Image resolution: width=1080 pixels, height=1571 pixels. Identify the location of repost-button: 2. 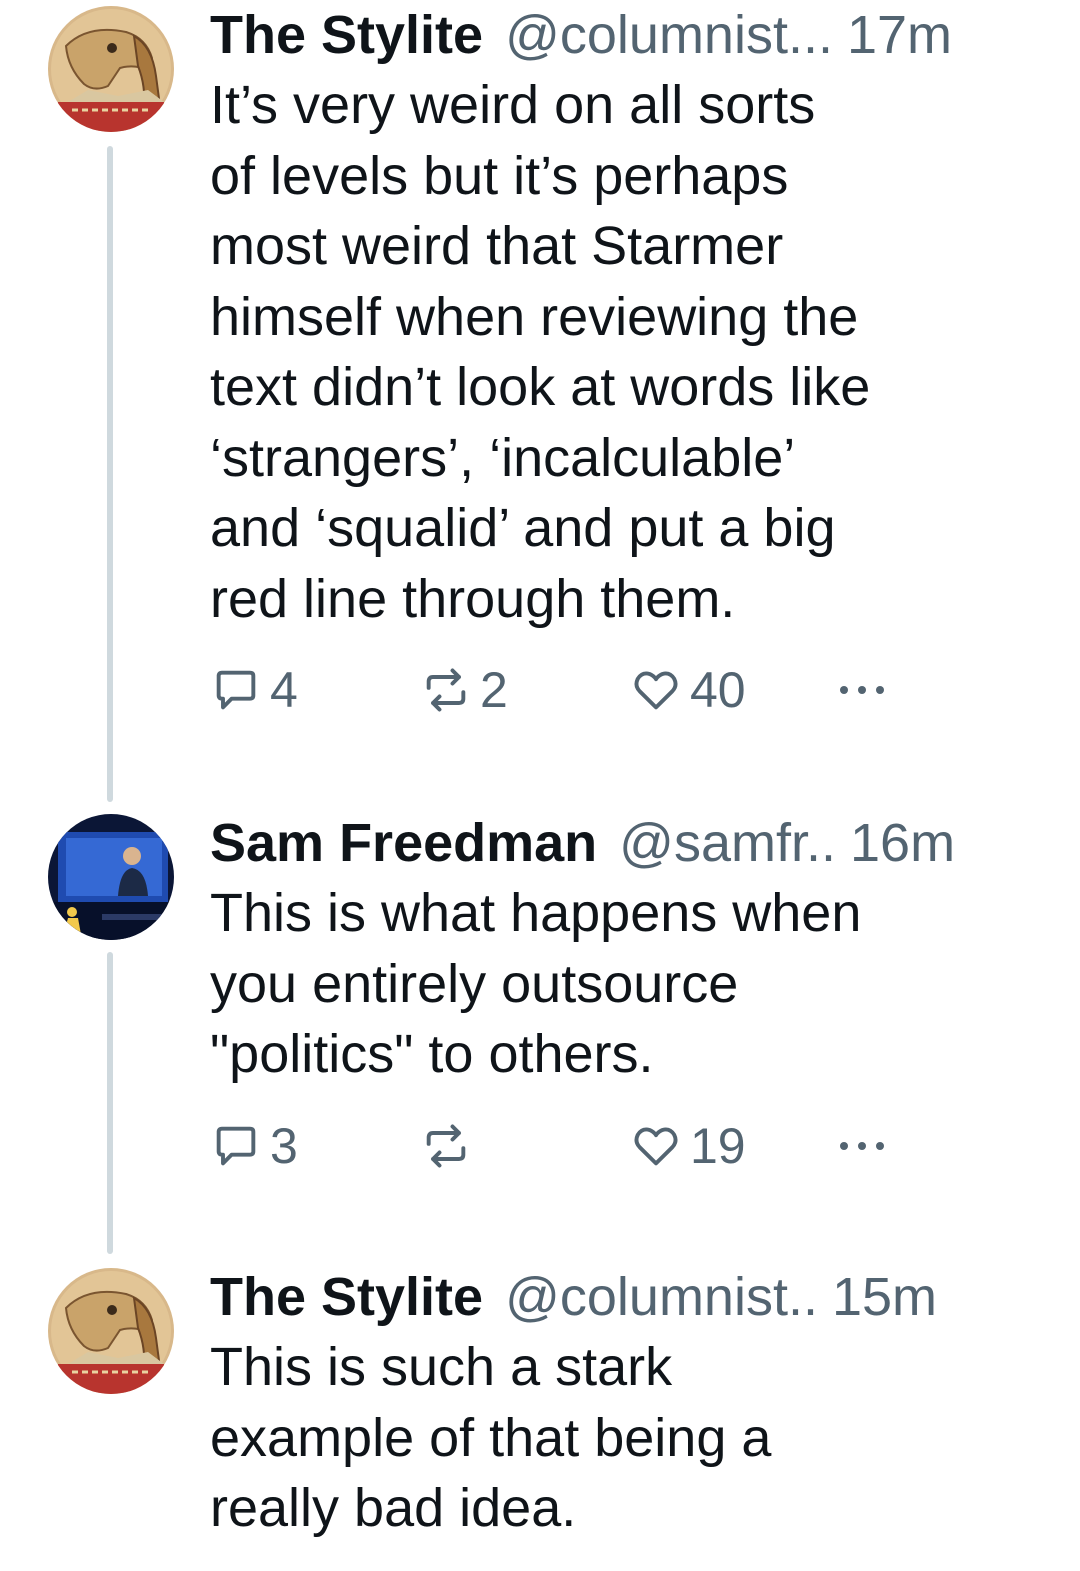
(464, 690).